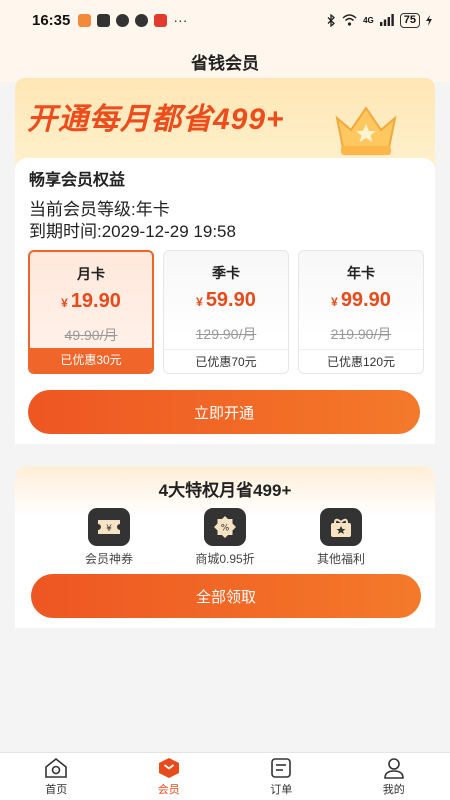 The height and width of the screenshot is (800, 450). I want to click on member-icon, so click(168, 767).